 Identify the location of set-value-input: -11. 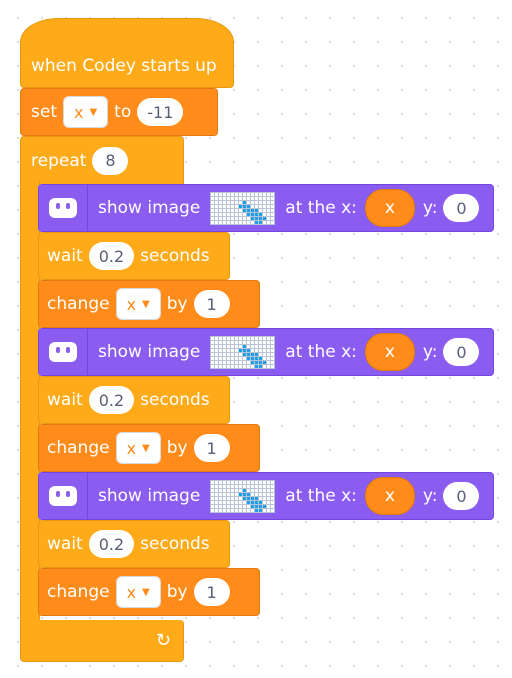
(160, 112).